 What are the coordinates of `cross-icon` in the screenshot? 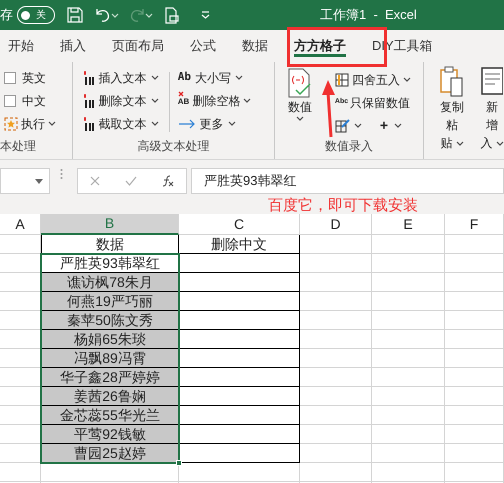 It's located at (181, 94).